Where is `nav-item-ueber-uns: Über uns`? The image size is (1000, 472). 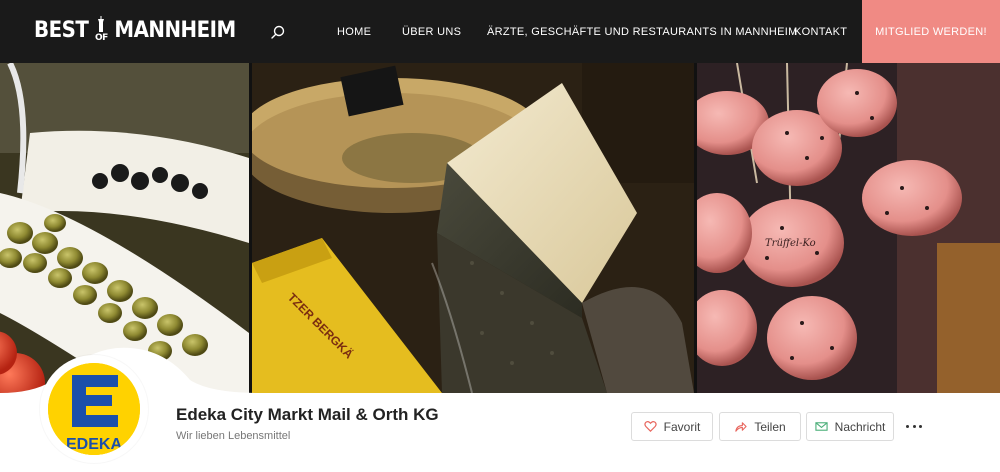 nav-item-ueber-uns: Über uns is located at coordinates (431, 32).